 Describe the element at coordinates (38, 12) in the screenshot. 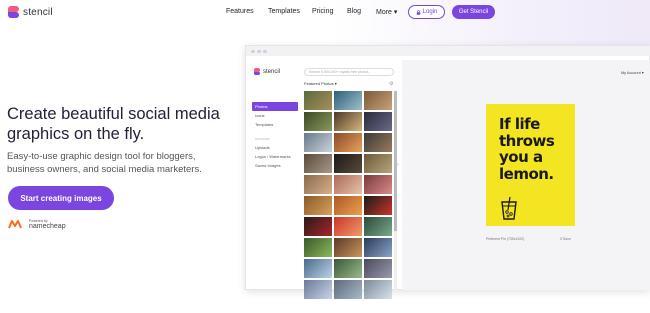

I see `logo-text: stencil` at that location.